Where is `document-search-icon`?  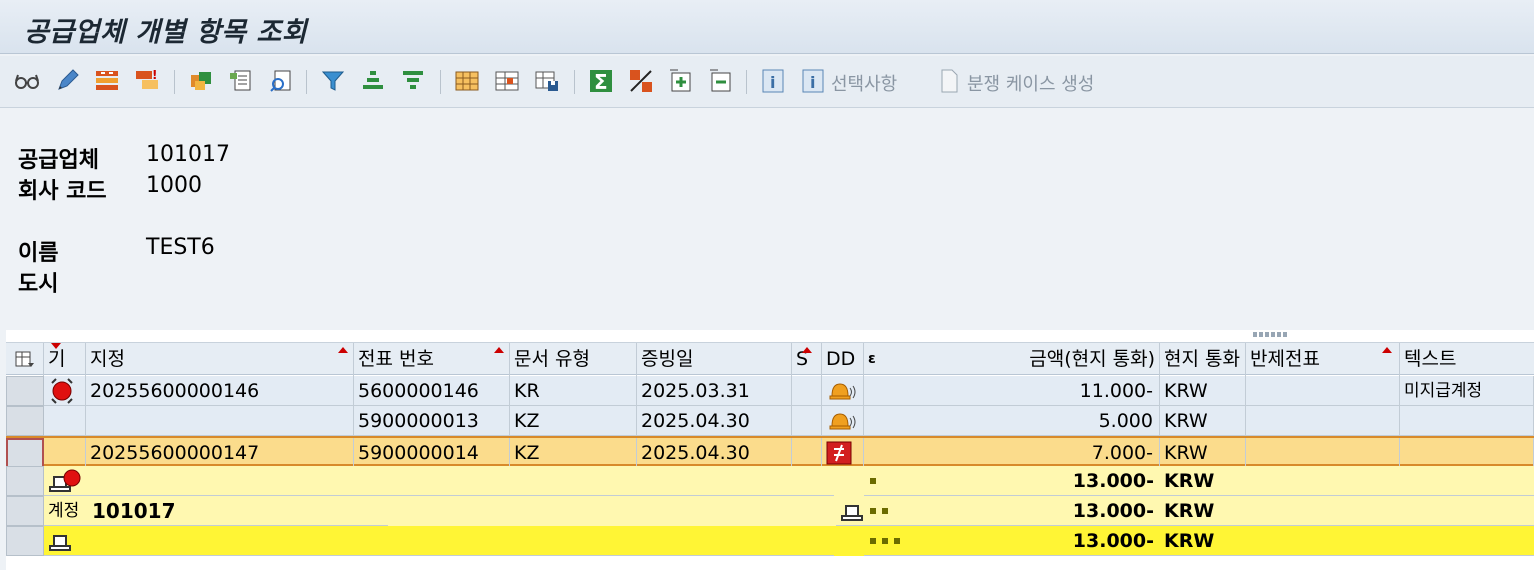
document-search-icon is located at coordinates (281, 81).